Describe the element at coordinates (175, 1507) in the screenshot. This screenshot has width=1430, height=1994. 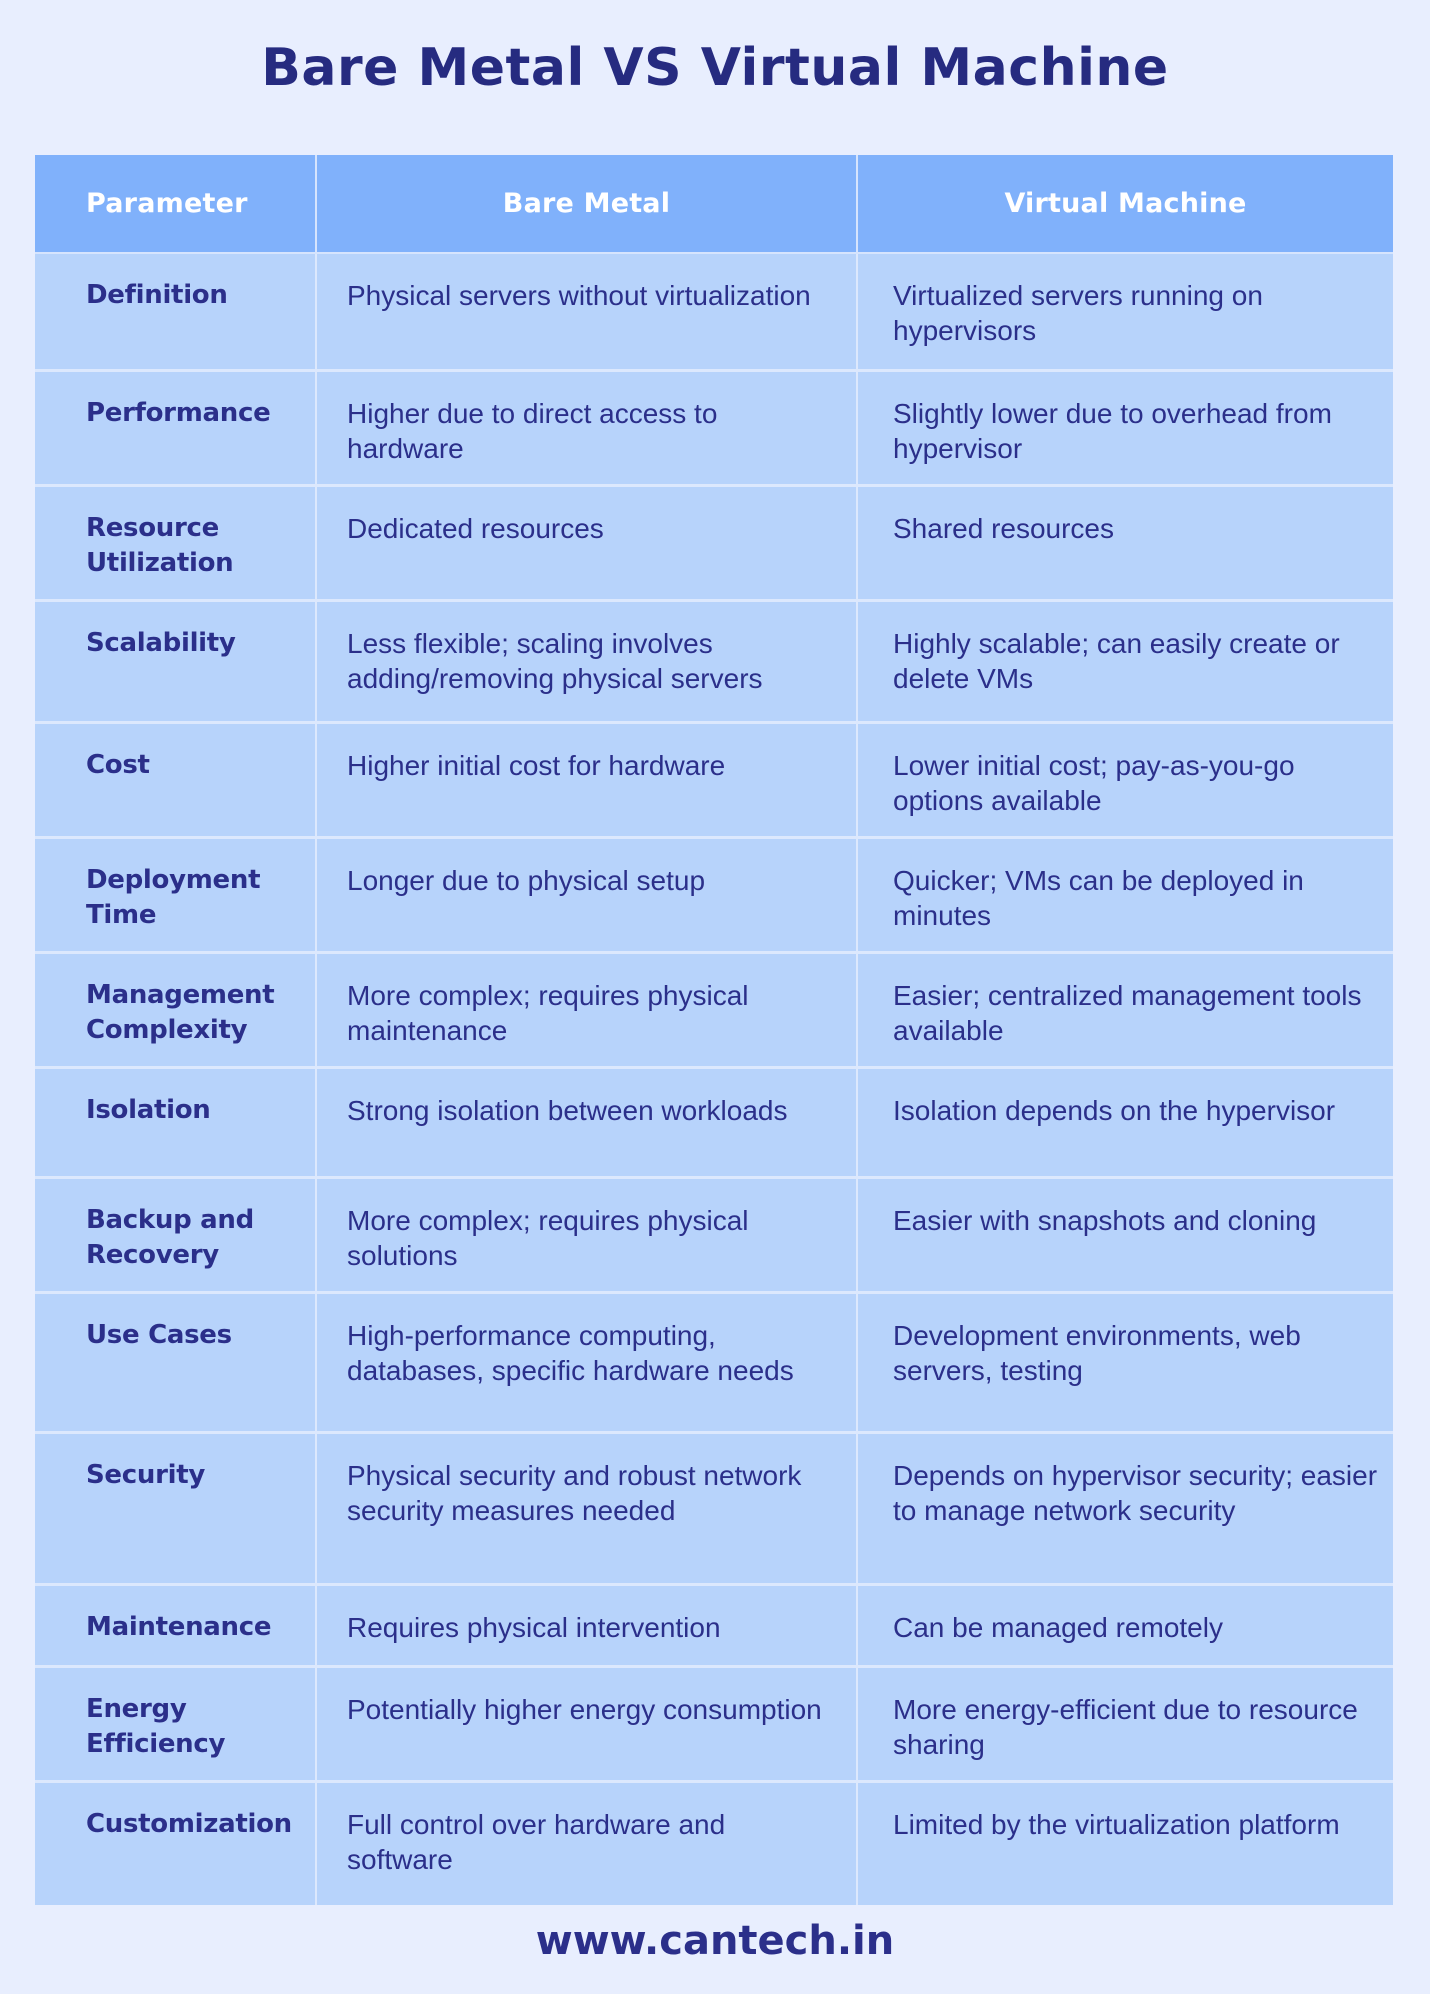
I see `parameter-cell: Security` at that location.